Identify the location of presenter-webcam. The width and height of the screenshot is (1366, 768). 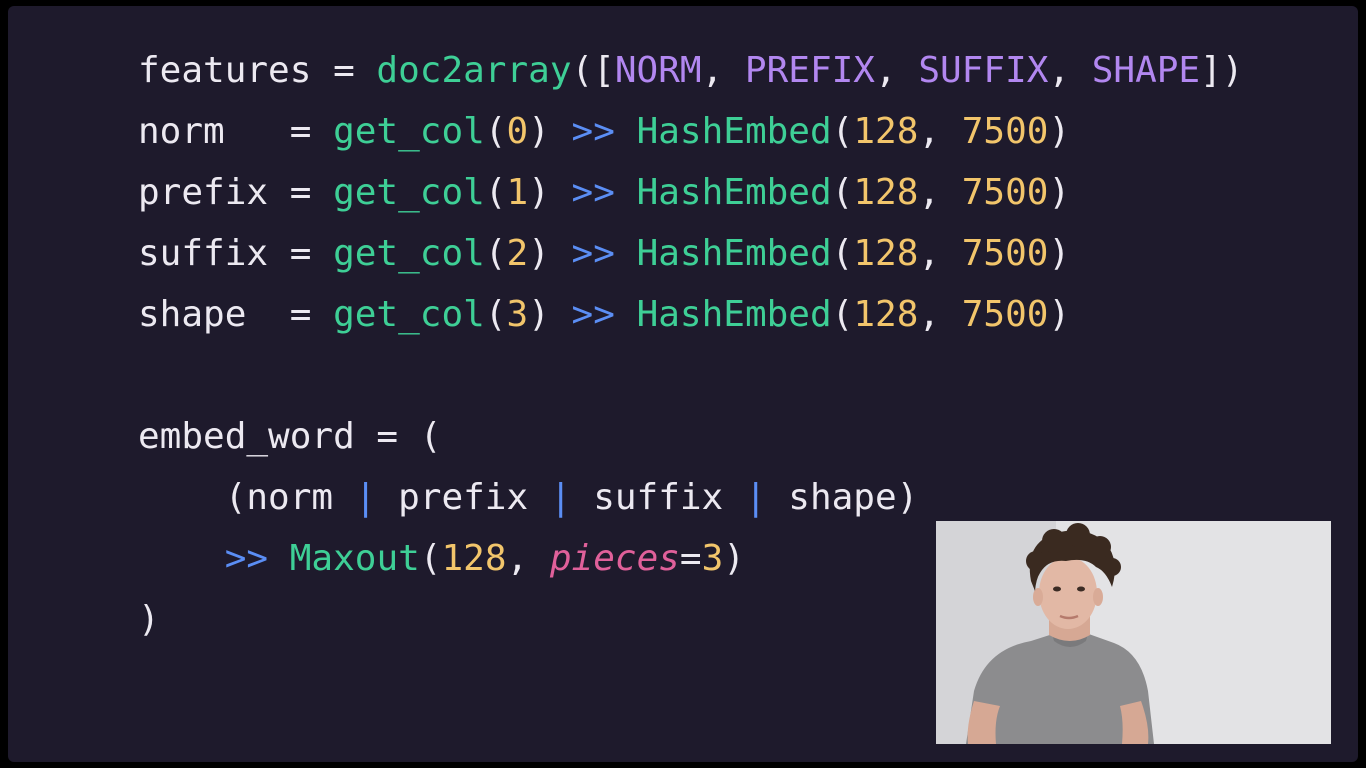
(1133, 632).